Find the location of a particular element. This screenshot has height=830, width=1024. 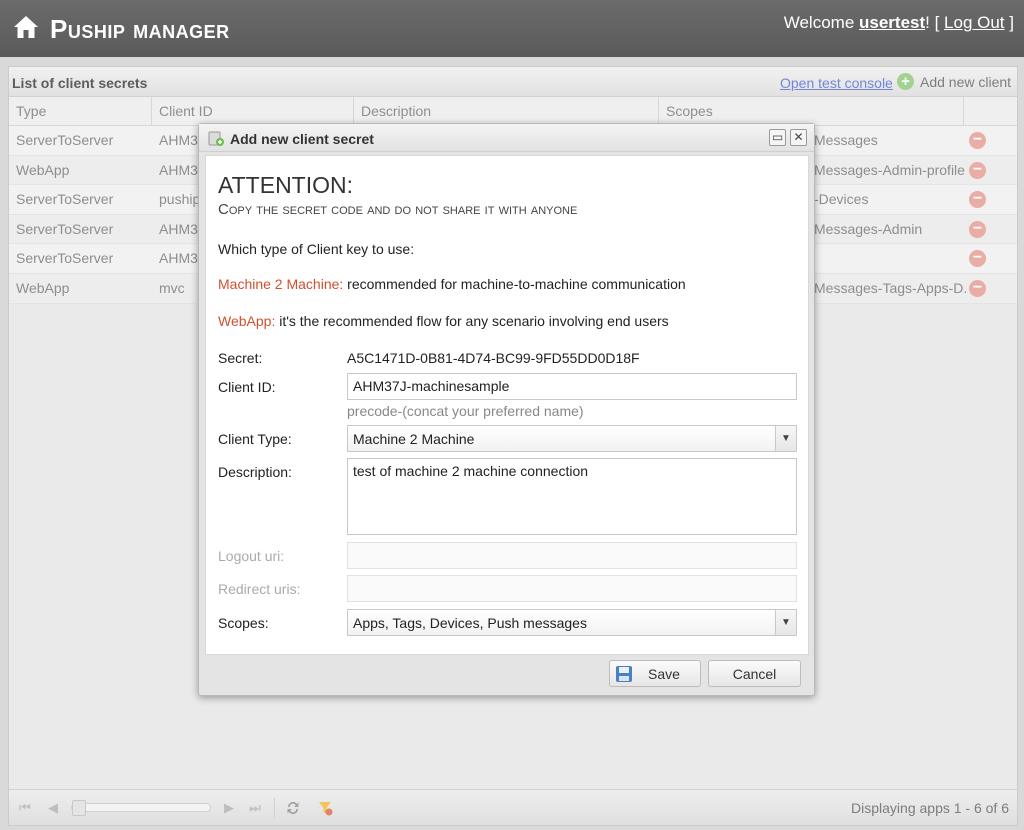

save-label: Save is located at coordinates (664, 673).